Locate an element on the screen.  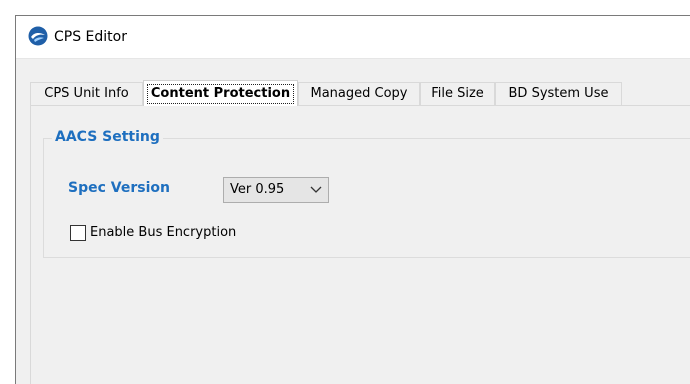
tab-content-protection: Content Protection is located at coordinates (220, 93).